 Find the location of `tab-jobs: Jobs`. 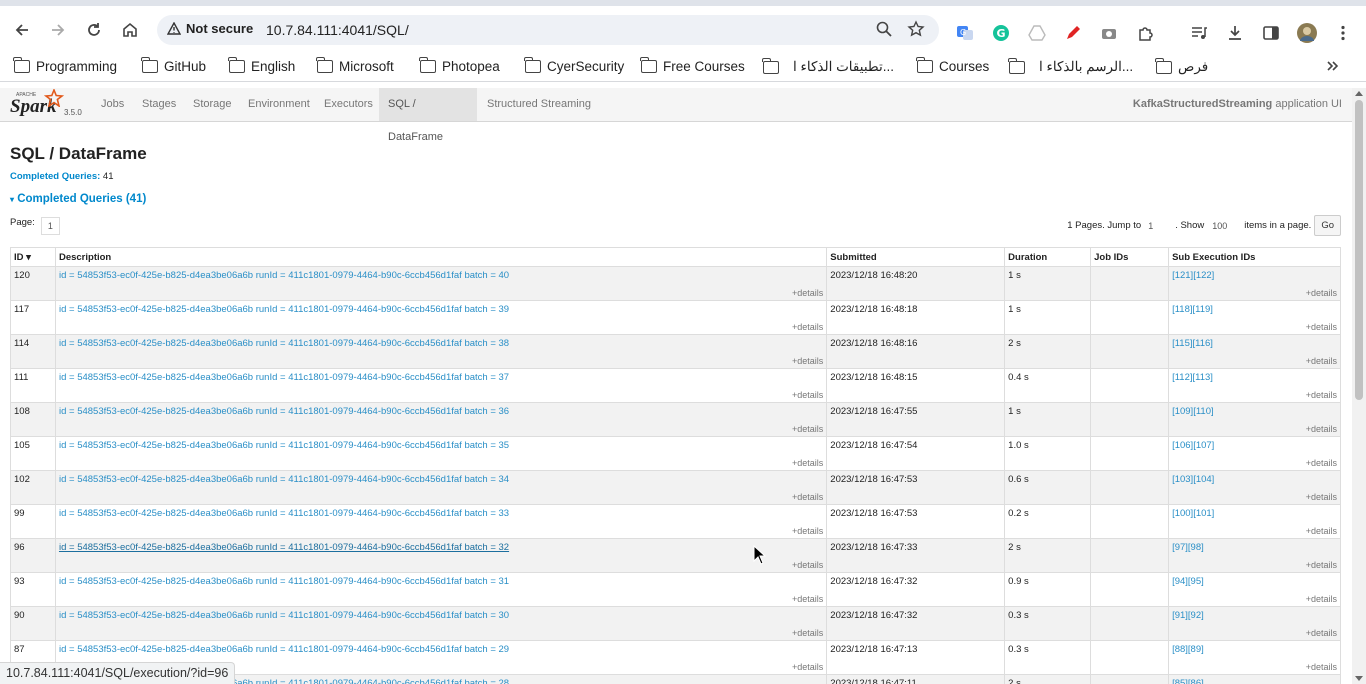

tab-jobs: Jobs is located at coordinates (112, 104).